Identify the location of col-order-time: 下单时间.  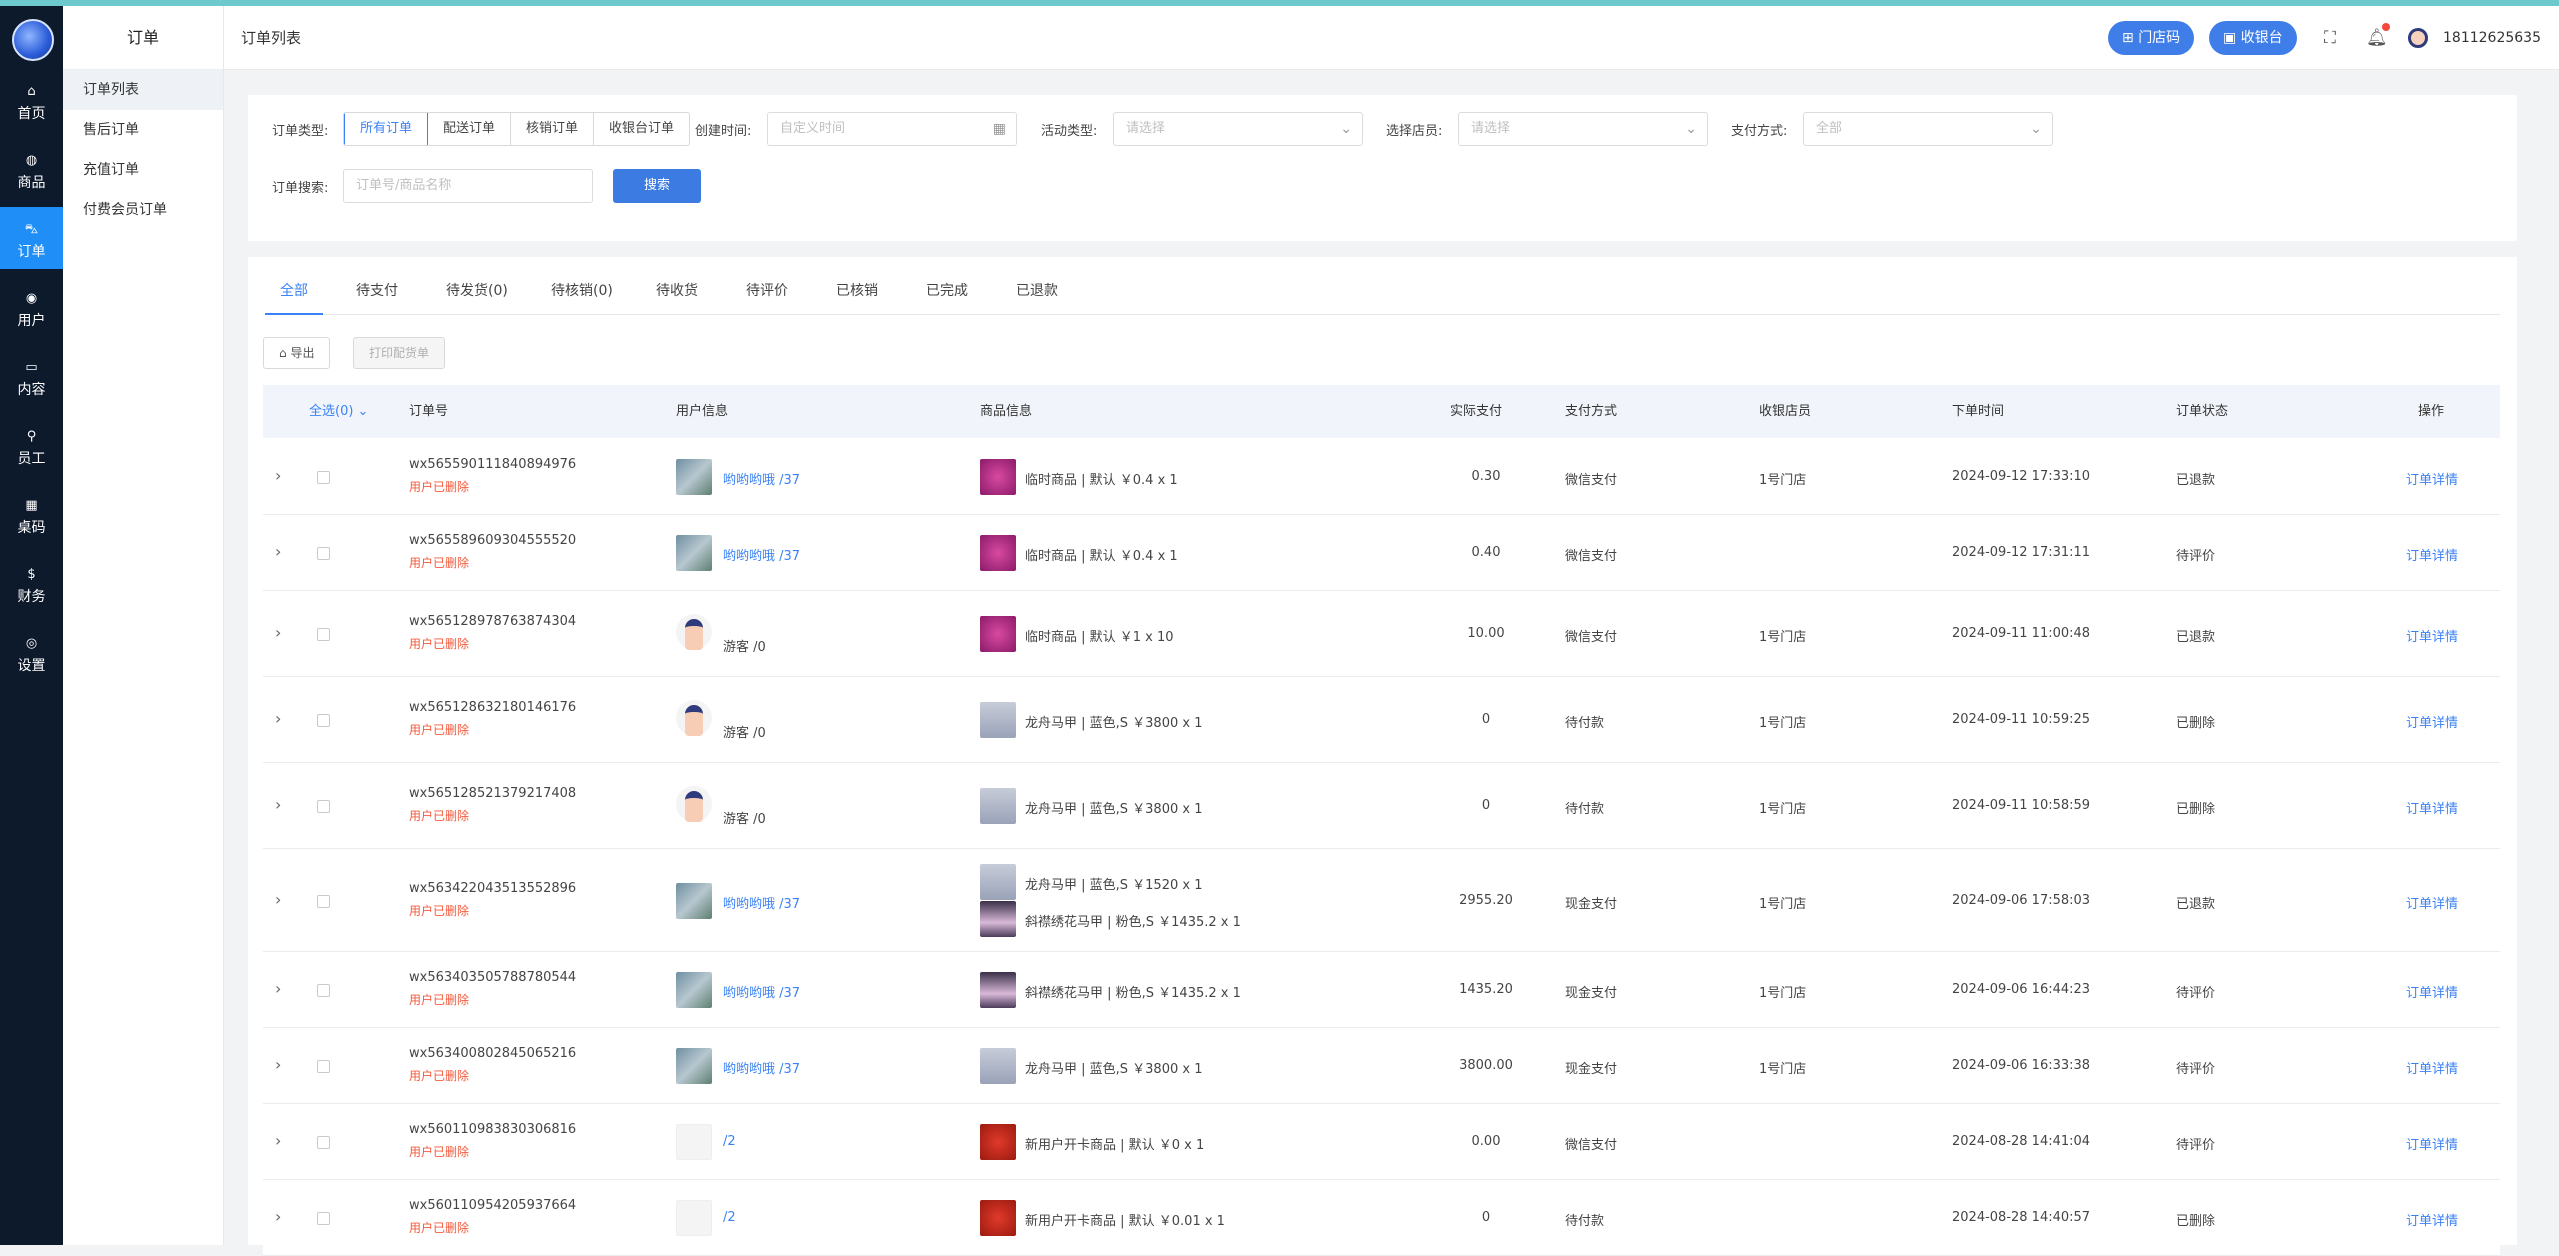
(1978, 411).